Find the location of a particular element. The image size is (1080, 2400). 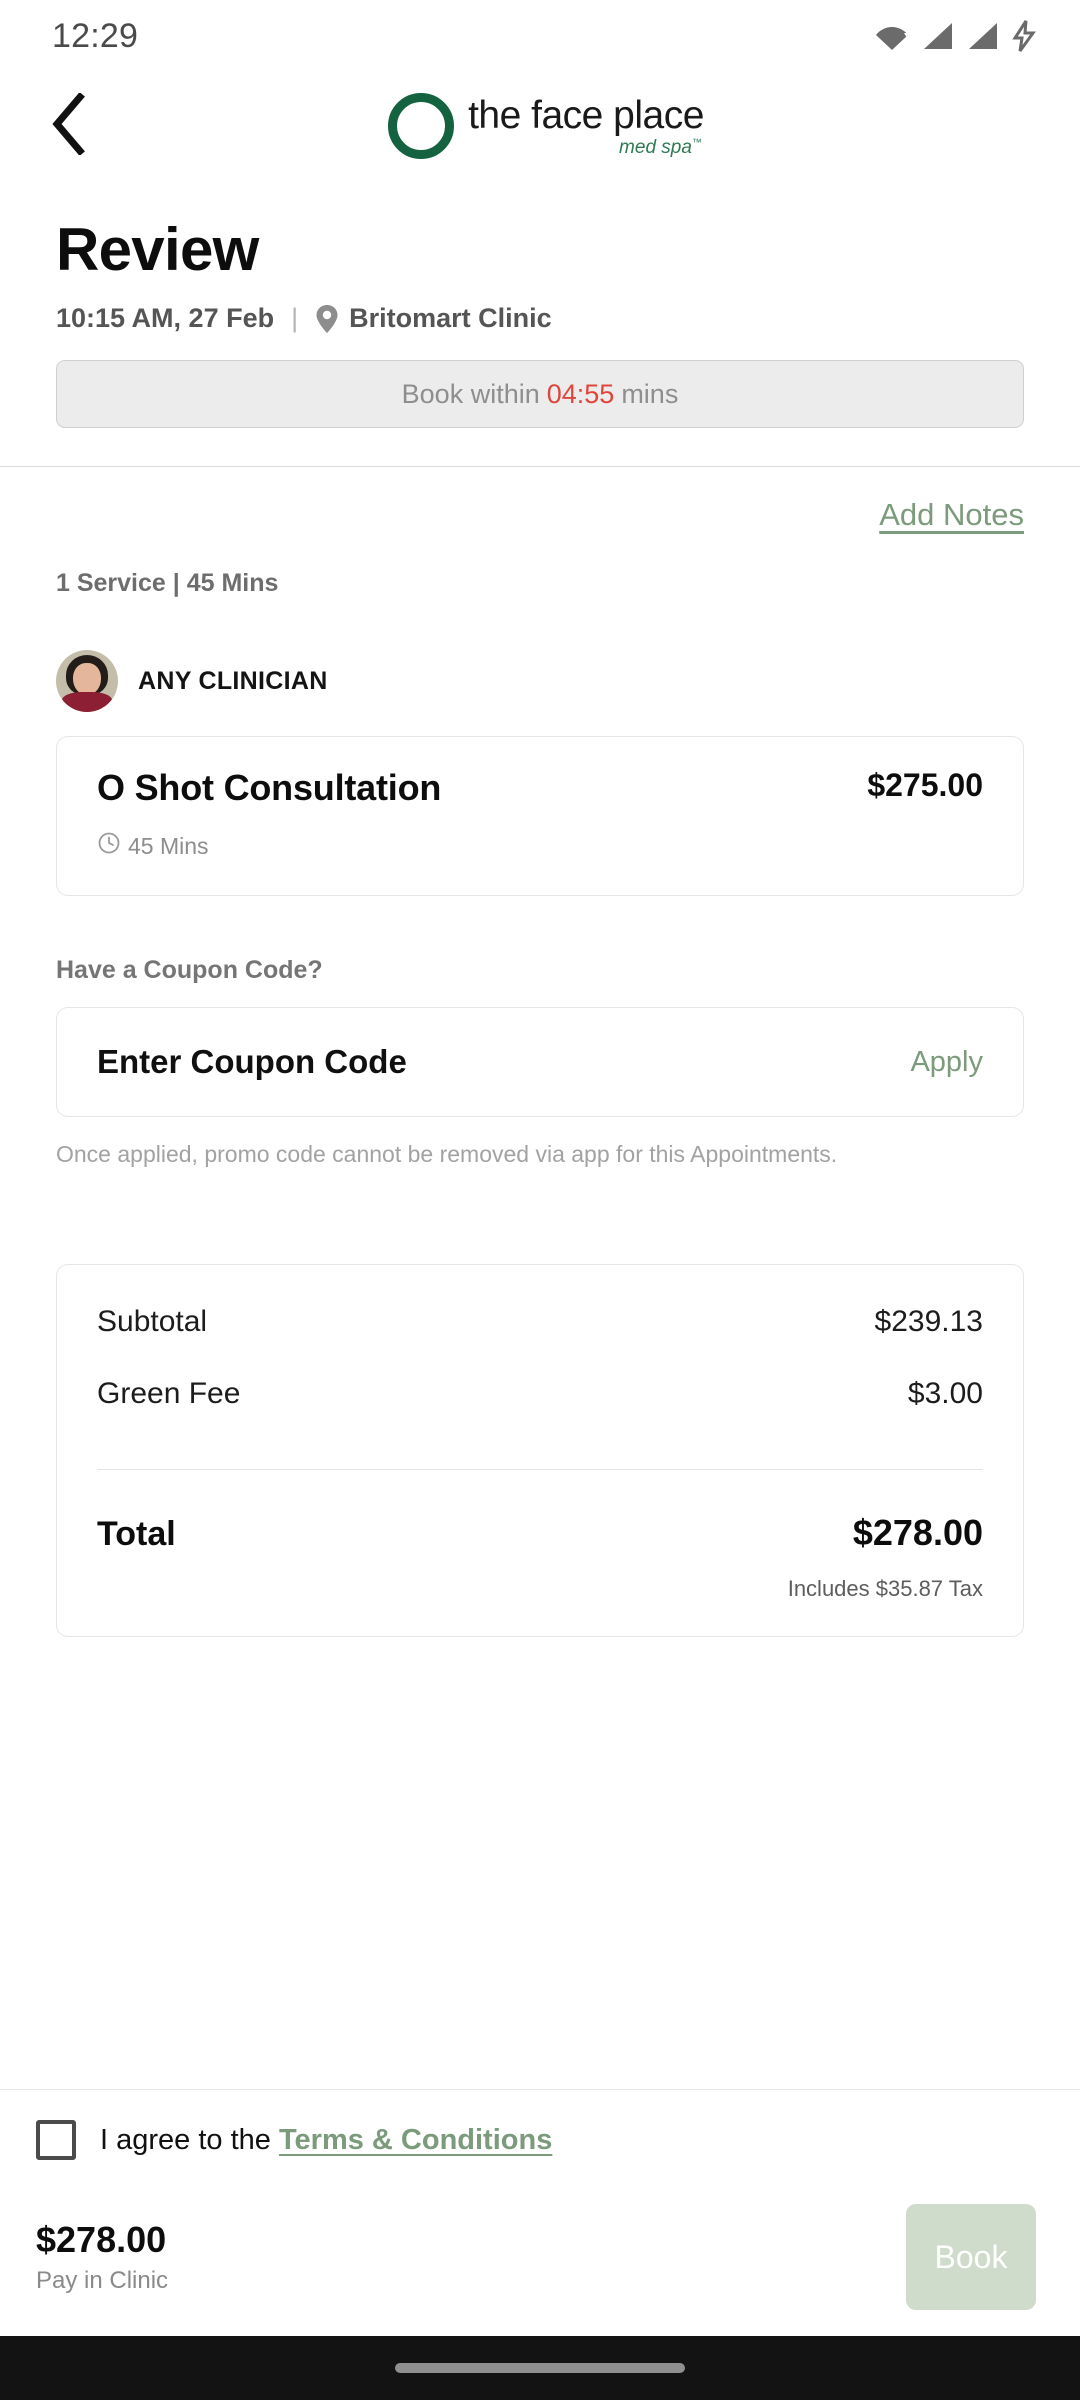

back-button is located at coordinates (70, 126).